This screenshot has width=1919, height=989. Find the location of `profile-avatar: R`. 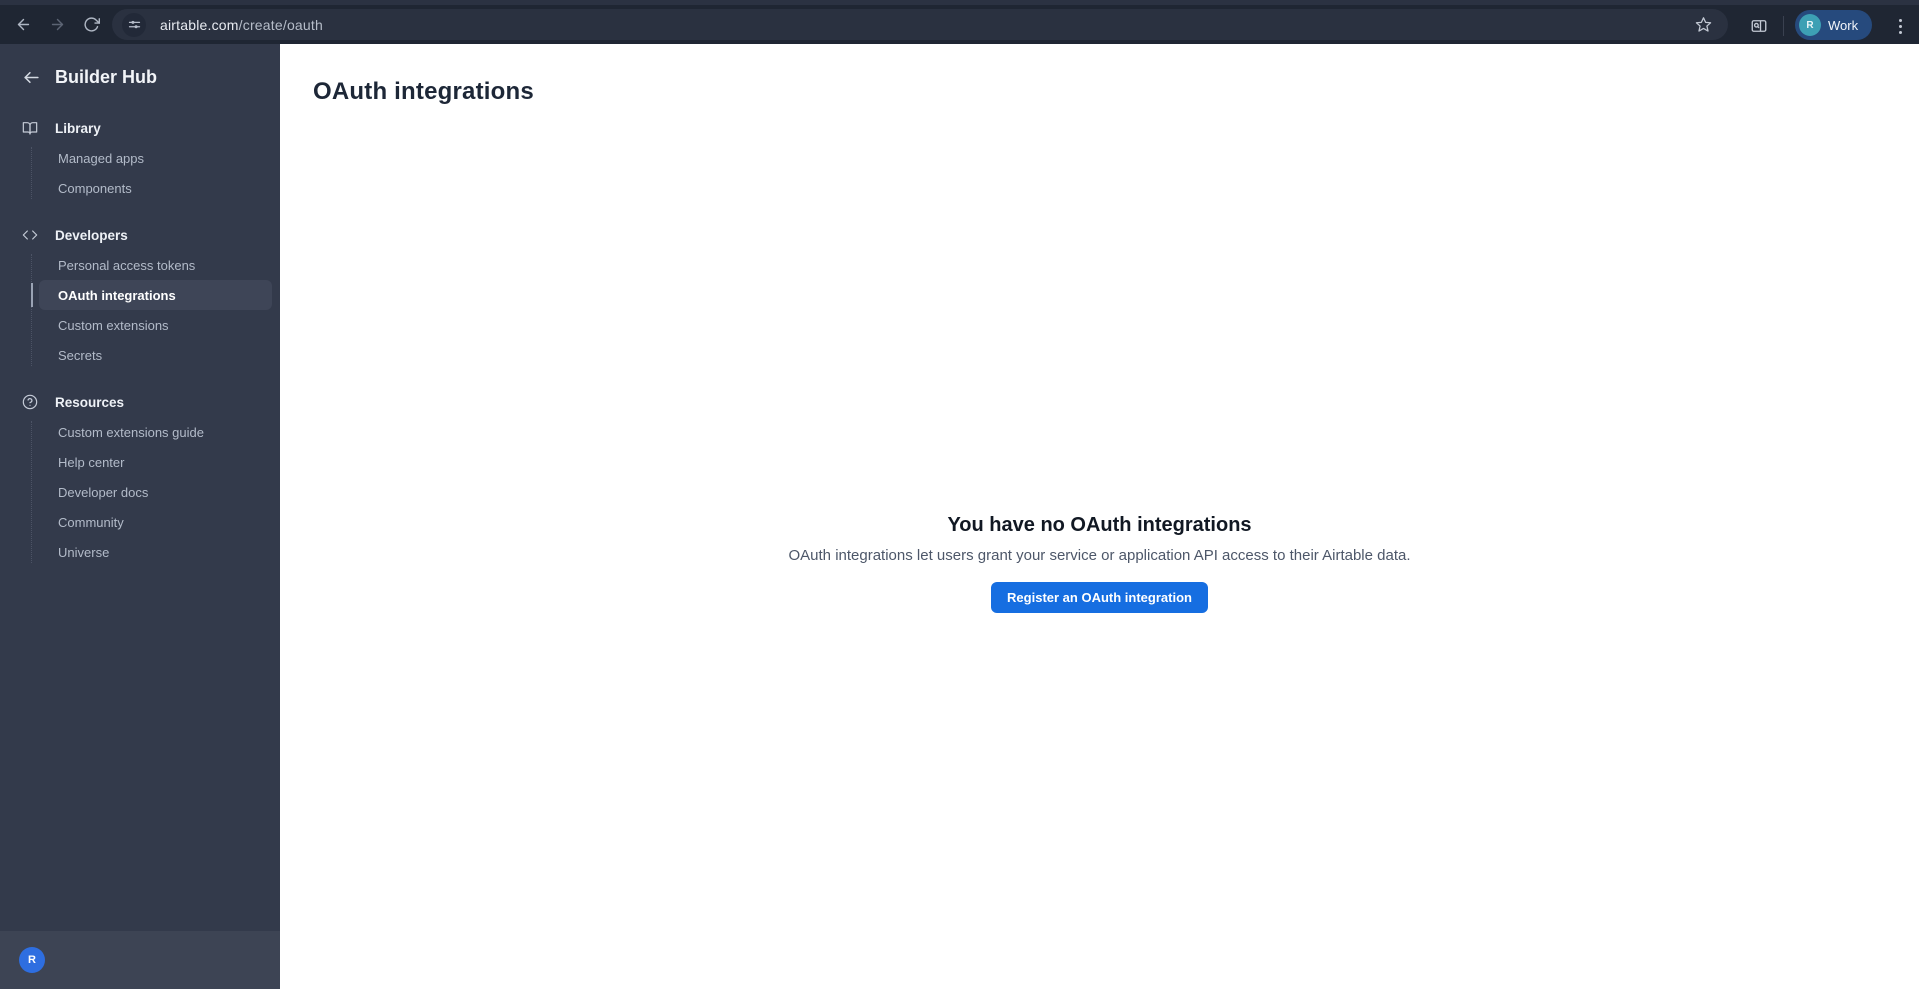

profile-avatar: R is located at coordinates (1810, 25).